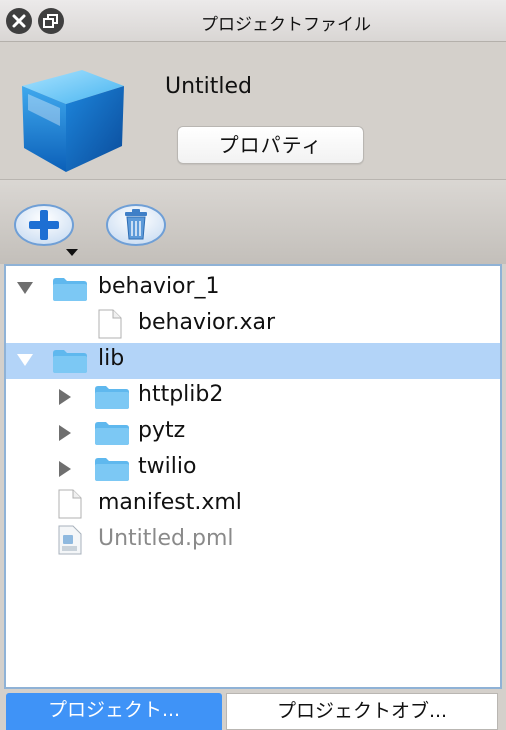  I want to click on tree-item-label: Untitled.pml, so click(166, 538).